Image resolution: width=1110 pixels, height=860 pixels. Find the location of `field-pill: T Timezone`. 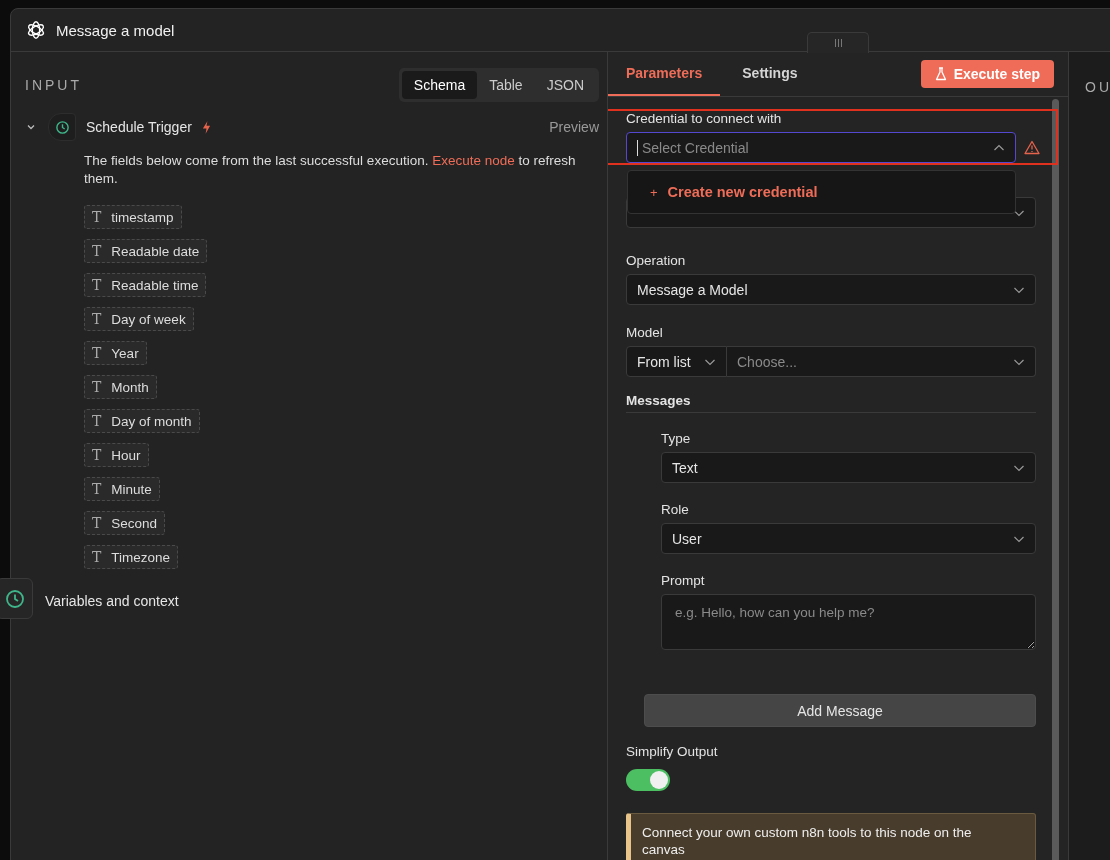

field-pill: T Timezone is located at coordinates (131, 557).